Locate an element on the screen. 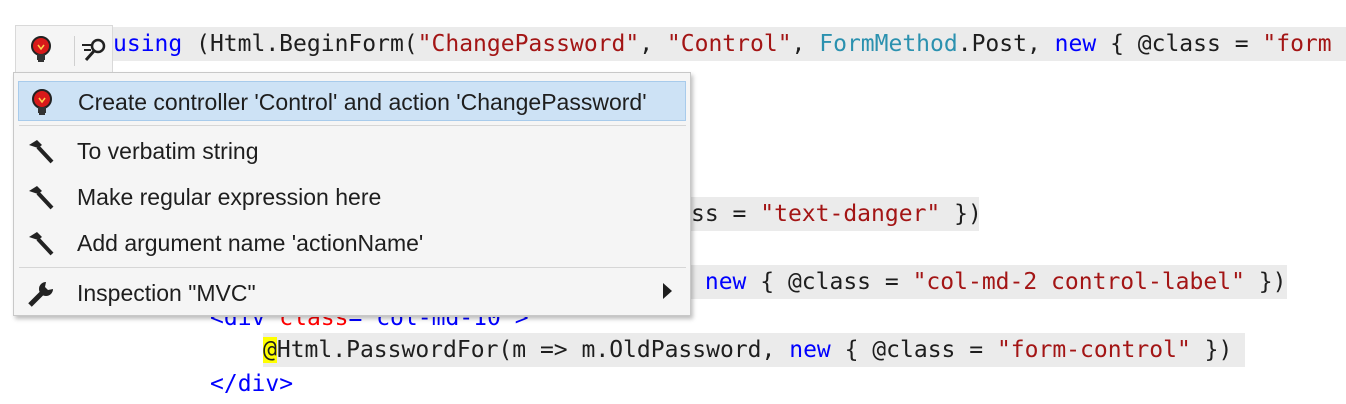 The width and height of the screenshot is (1346, 404). menu-item-make-regex: Make regular expression here is located at coordinates (352, 197).